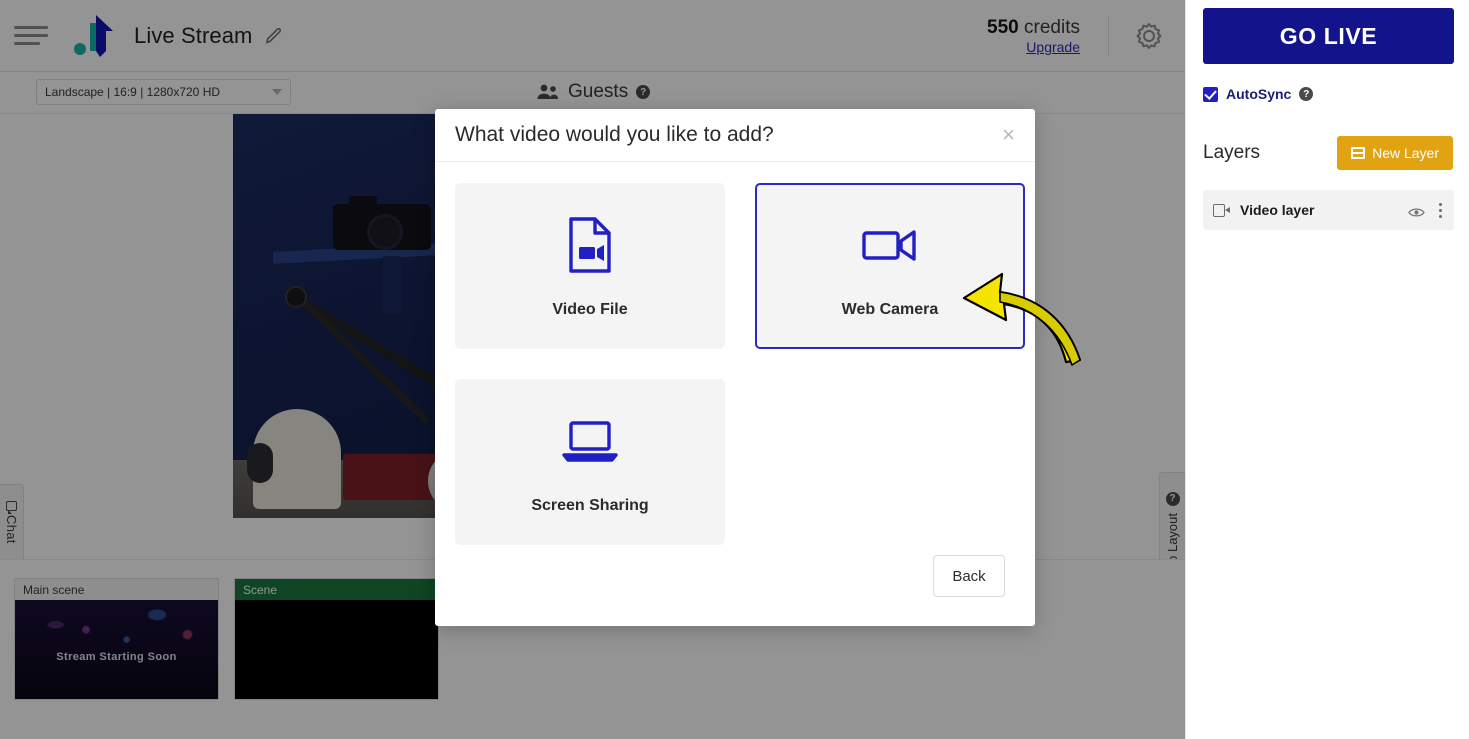  I want to click on eye-icon, so click(1416, 211).